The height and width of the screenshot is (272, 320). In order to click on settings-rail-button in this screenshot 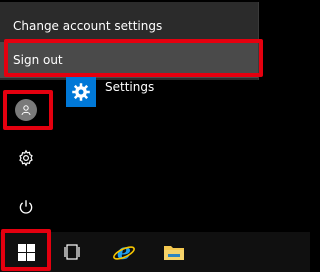, I will do `click(26, 158)`.